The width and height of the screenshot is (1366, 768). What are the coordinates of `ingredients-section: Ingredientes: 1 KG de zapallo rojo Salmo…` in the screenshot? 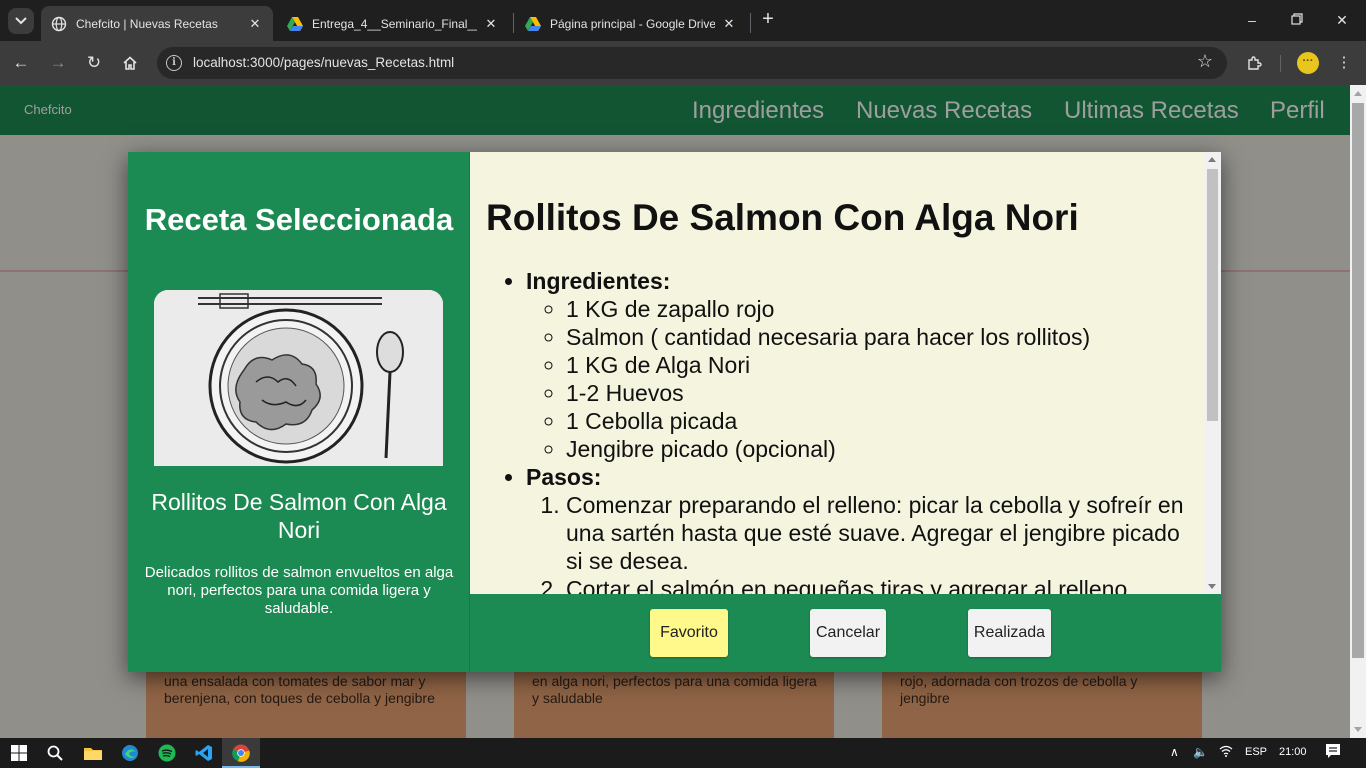 It's located at (861, 365).